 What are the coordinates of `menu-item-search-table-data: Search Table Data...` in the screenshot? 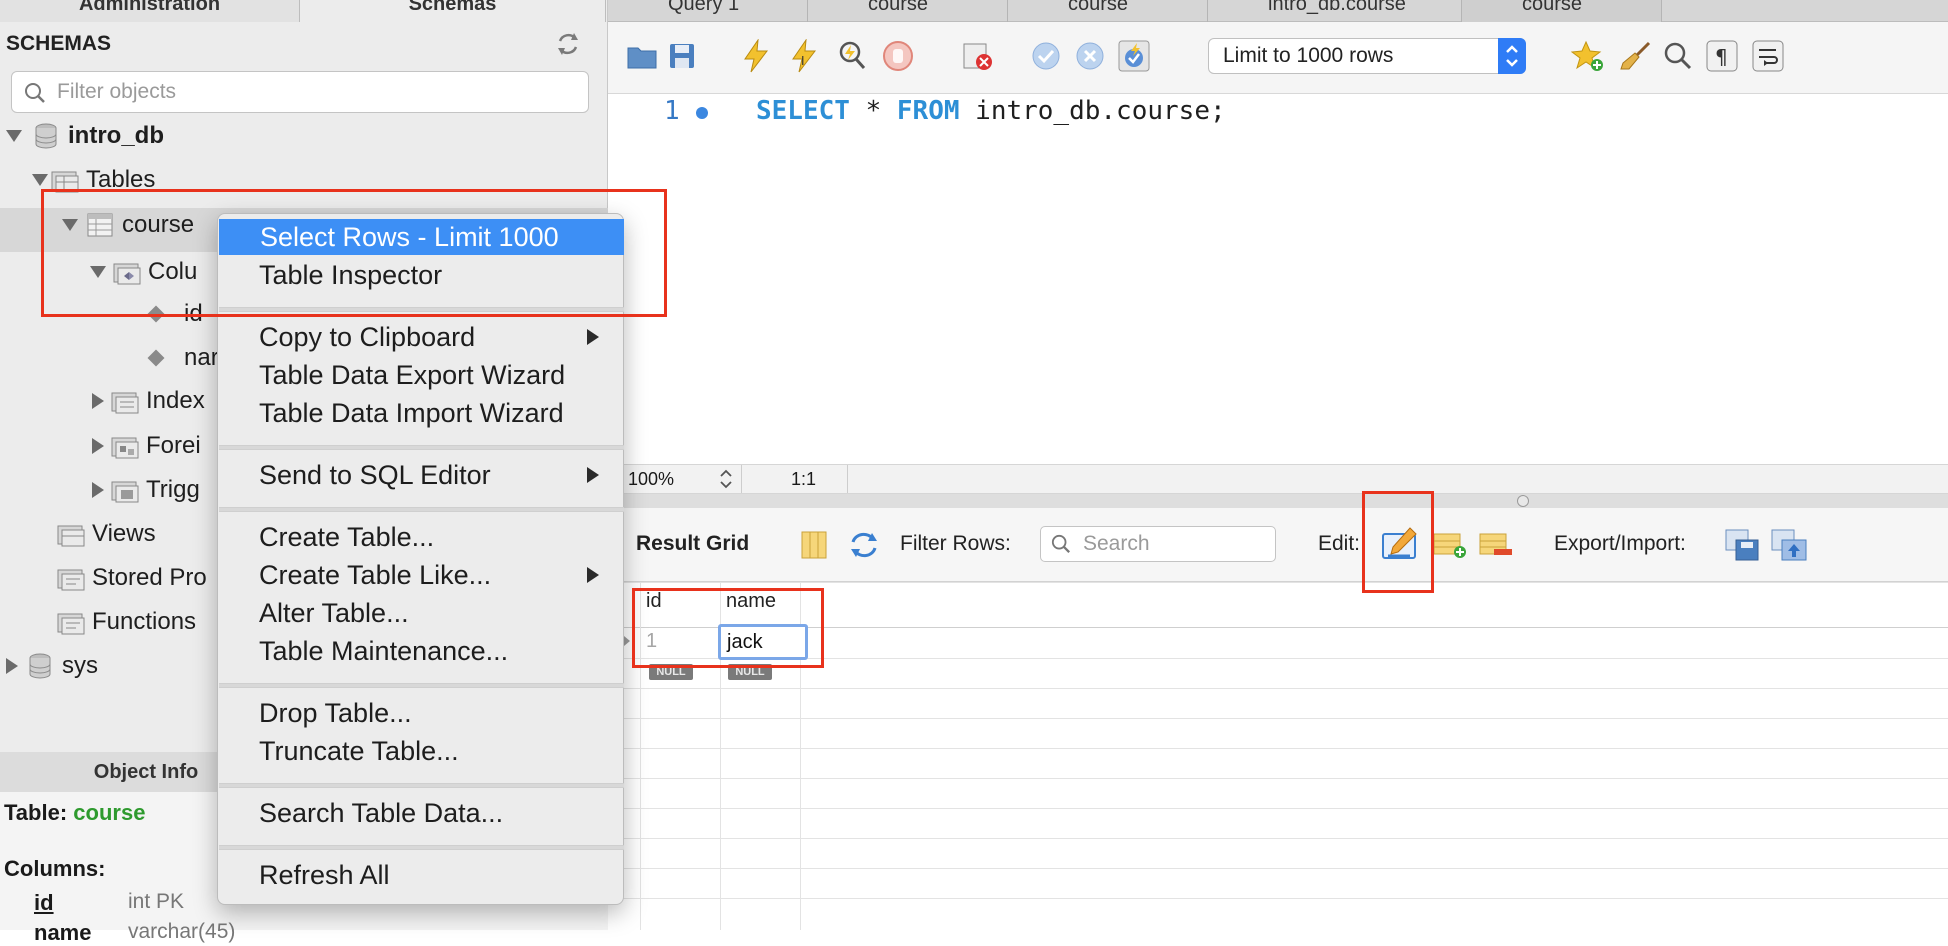 It's located at (420, 813).